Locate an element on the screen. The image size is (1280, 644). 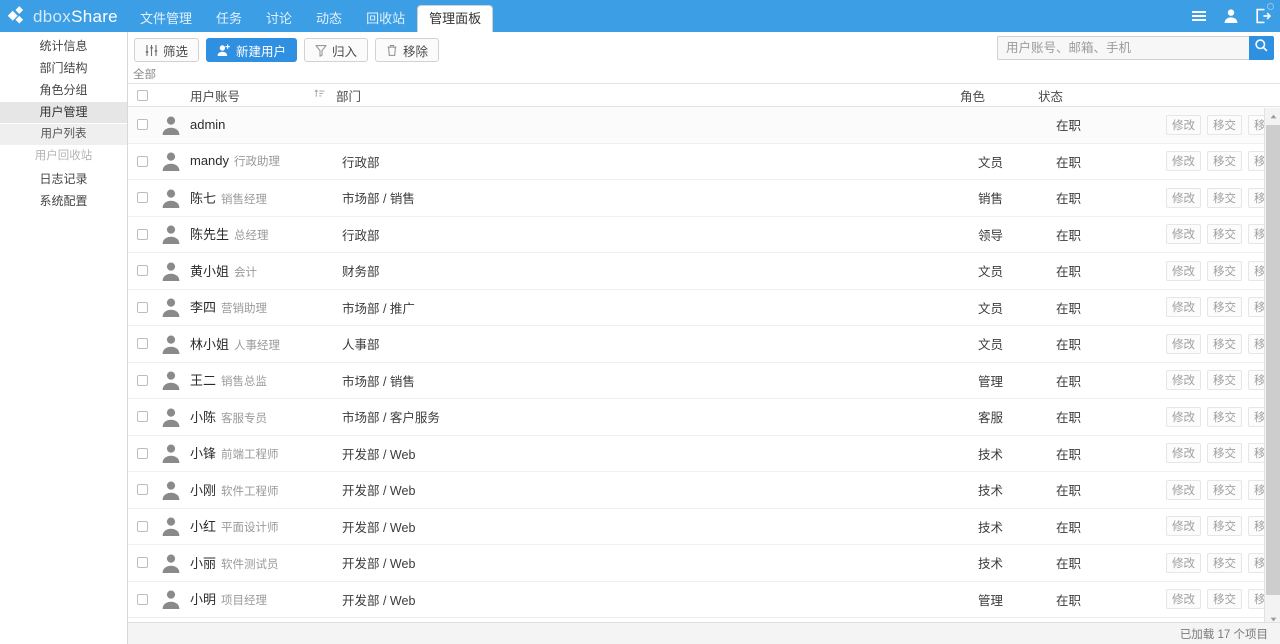
table-row: 小陈客服专员市场部 / 客户服务客服在职修改移交移除 is located at coordinates (704, 417).